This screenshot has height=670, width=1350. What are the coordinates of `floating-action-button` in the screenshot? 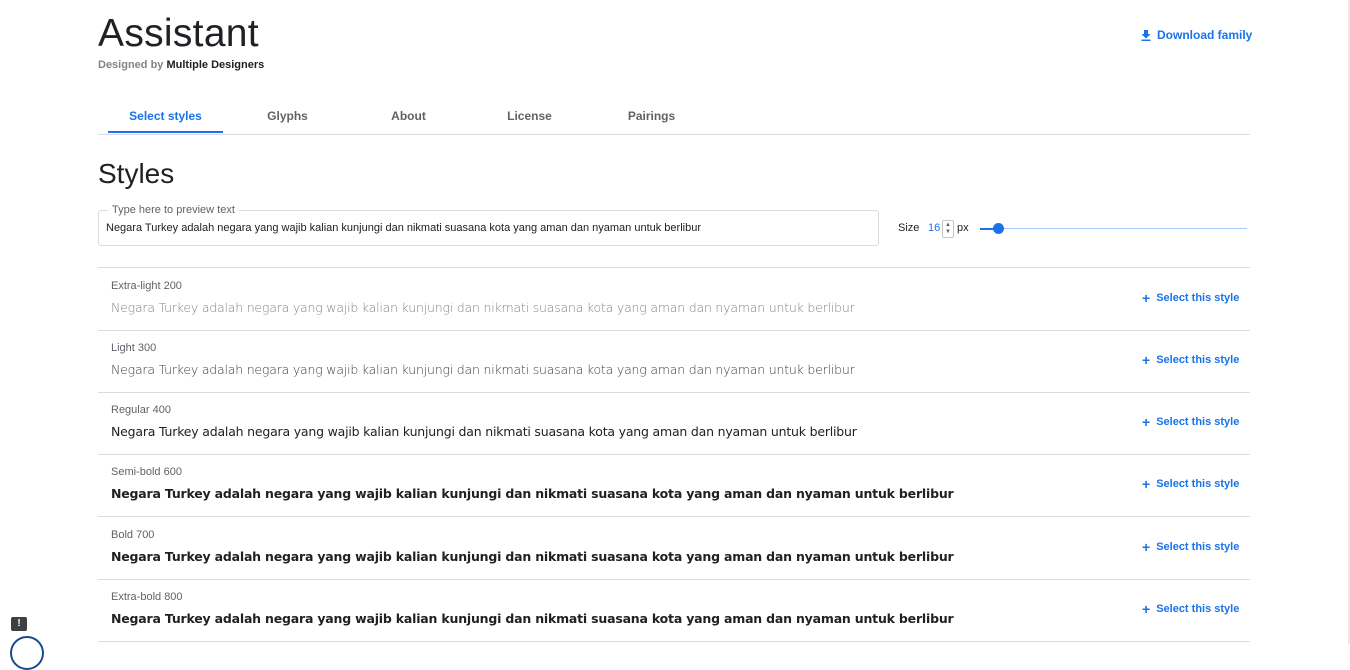 It's located at (27, 653).